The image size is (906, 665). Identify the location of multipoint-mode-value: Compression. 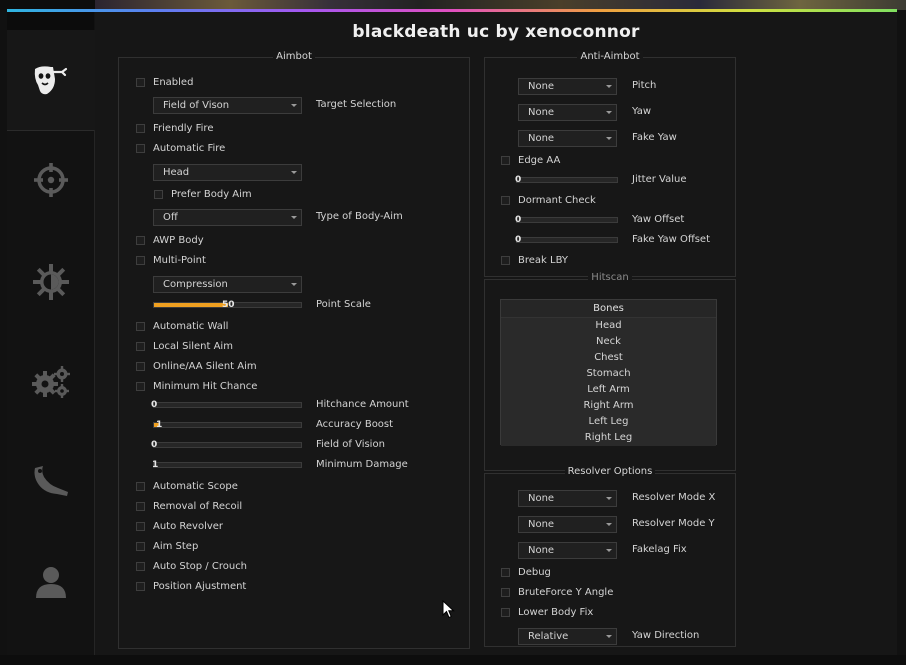
(195, 284).